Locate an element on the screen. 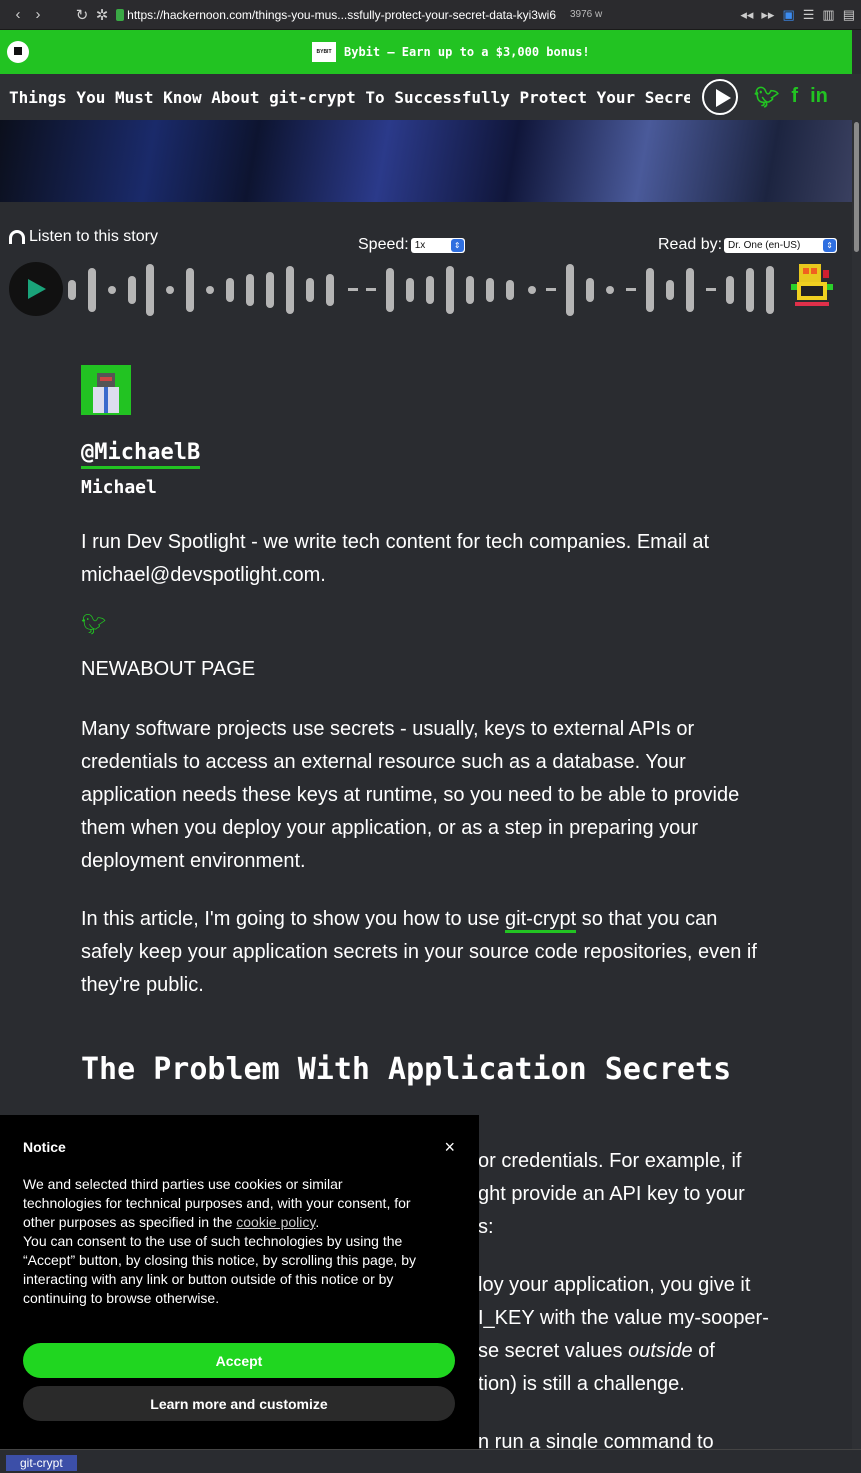  robot-narrator-icon is located at coordinates (812, 285).